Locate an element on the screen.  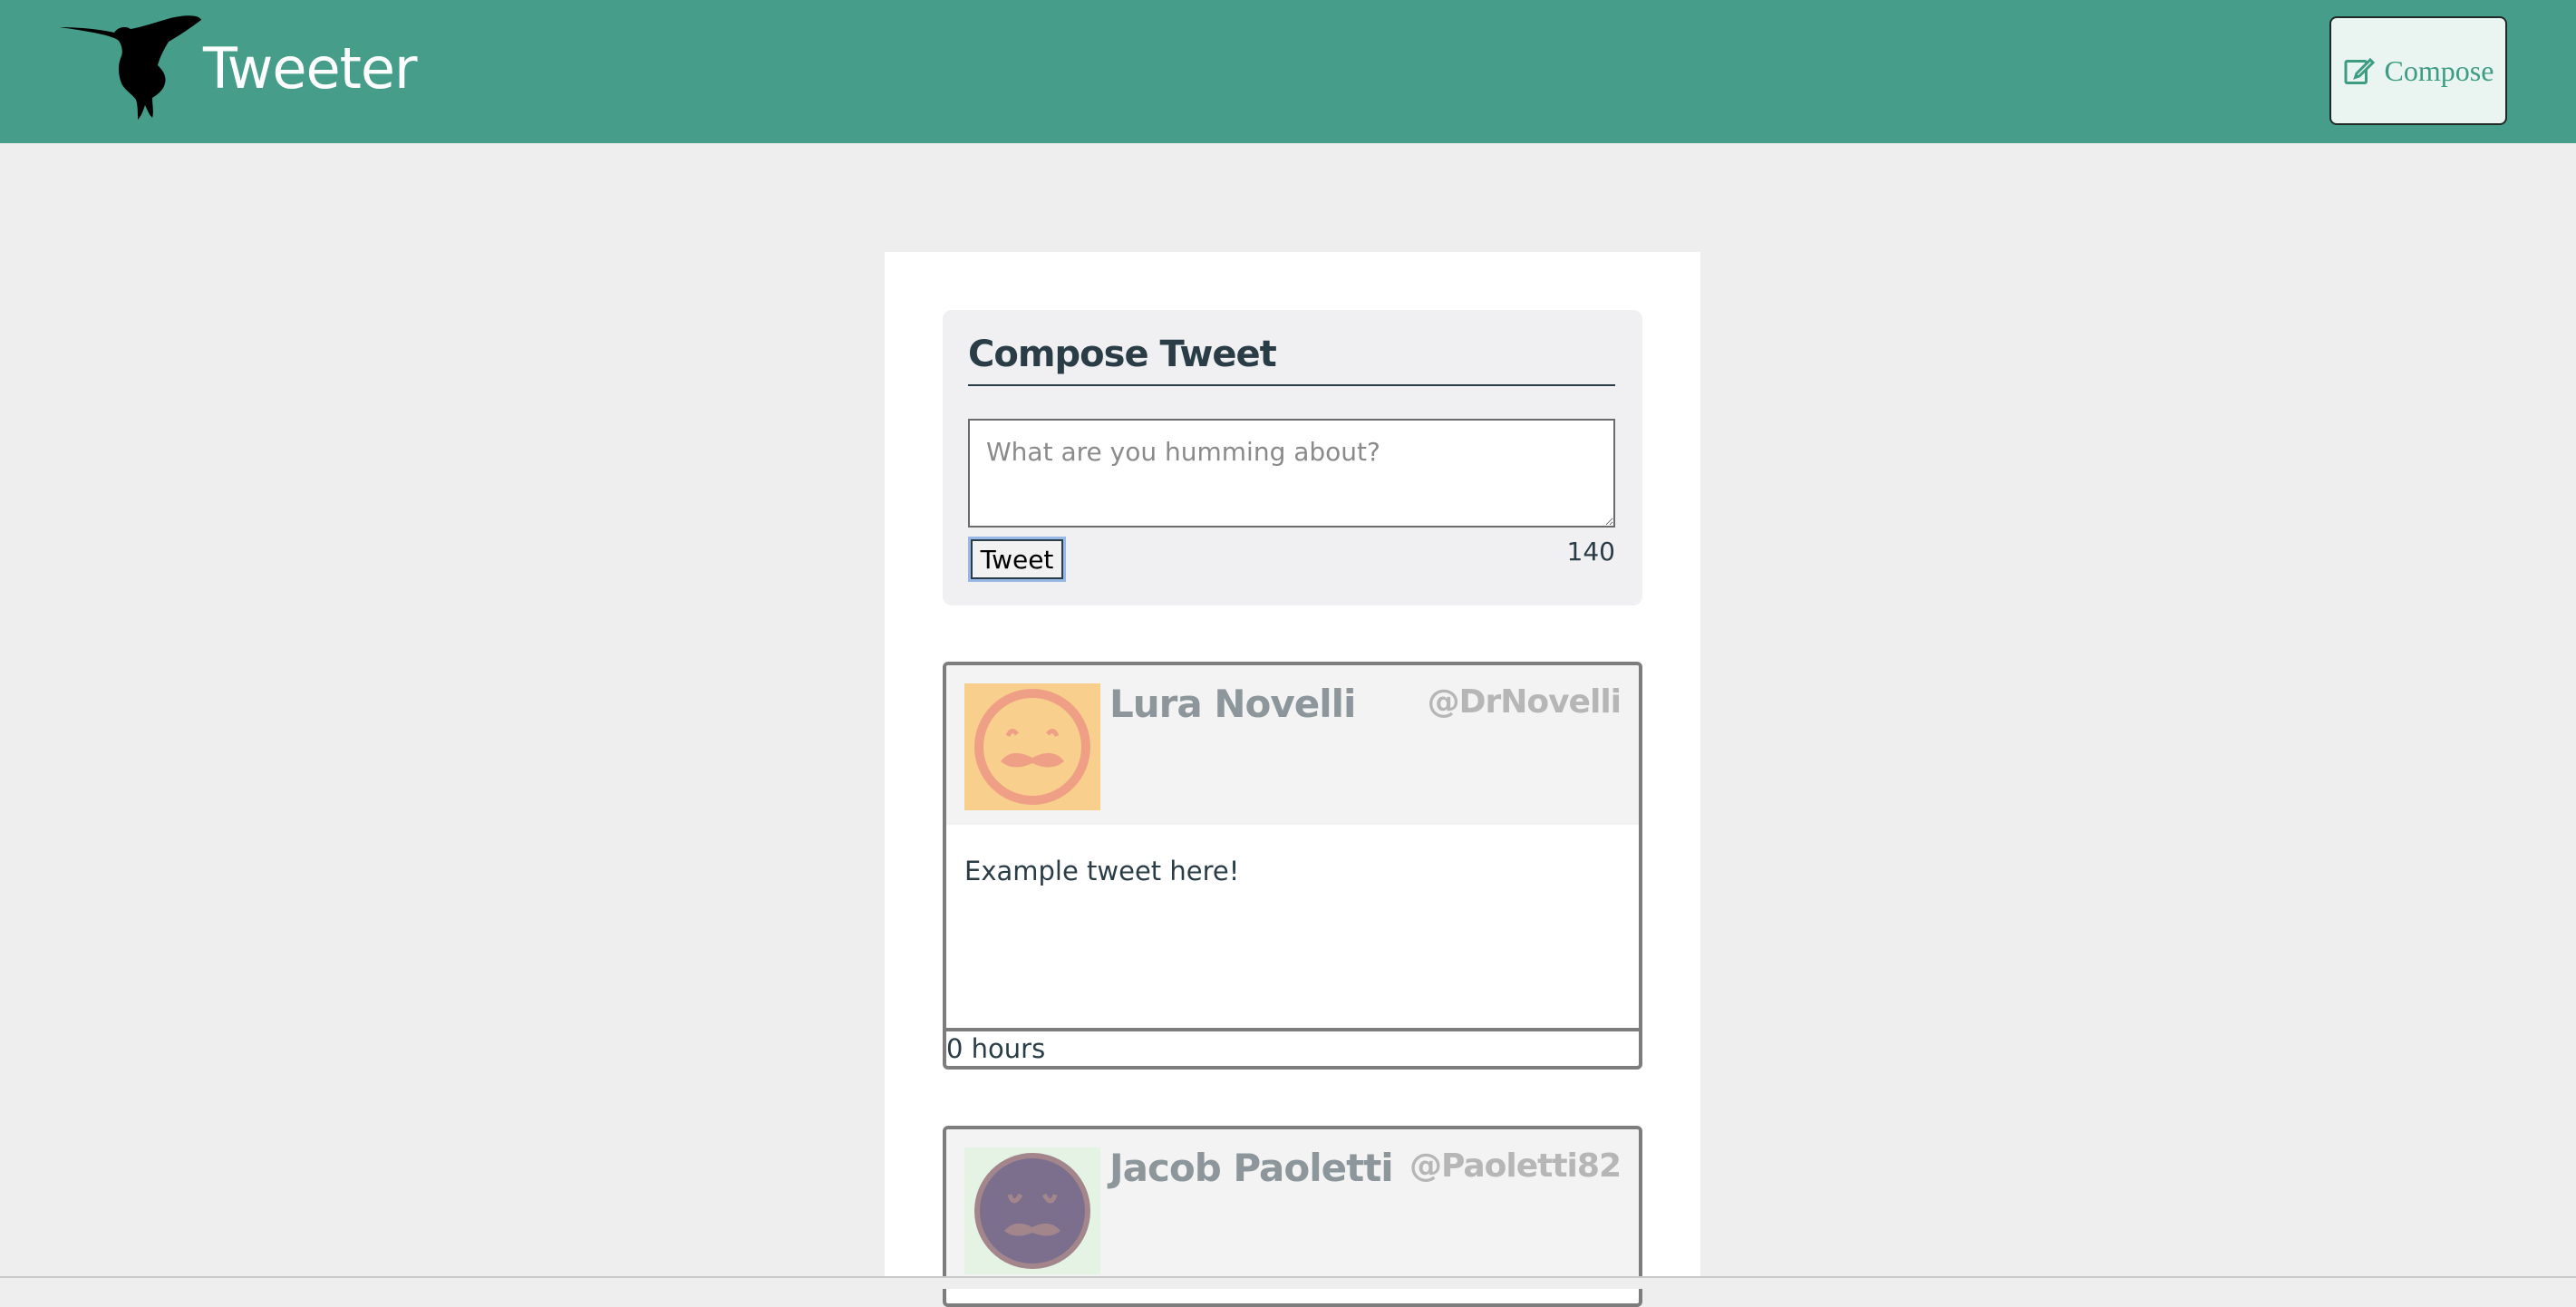
tweet-author-handle: @Paoletti82 is located at coordinates (1515, 1166).